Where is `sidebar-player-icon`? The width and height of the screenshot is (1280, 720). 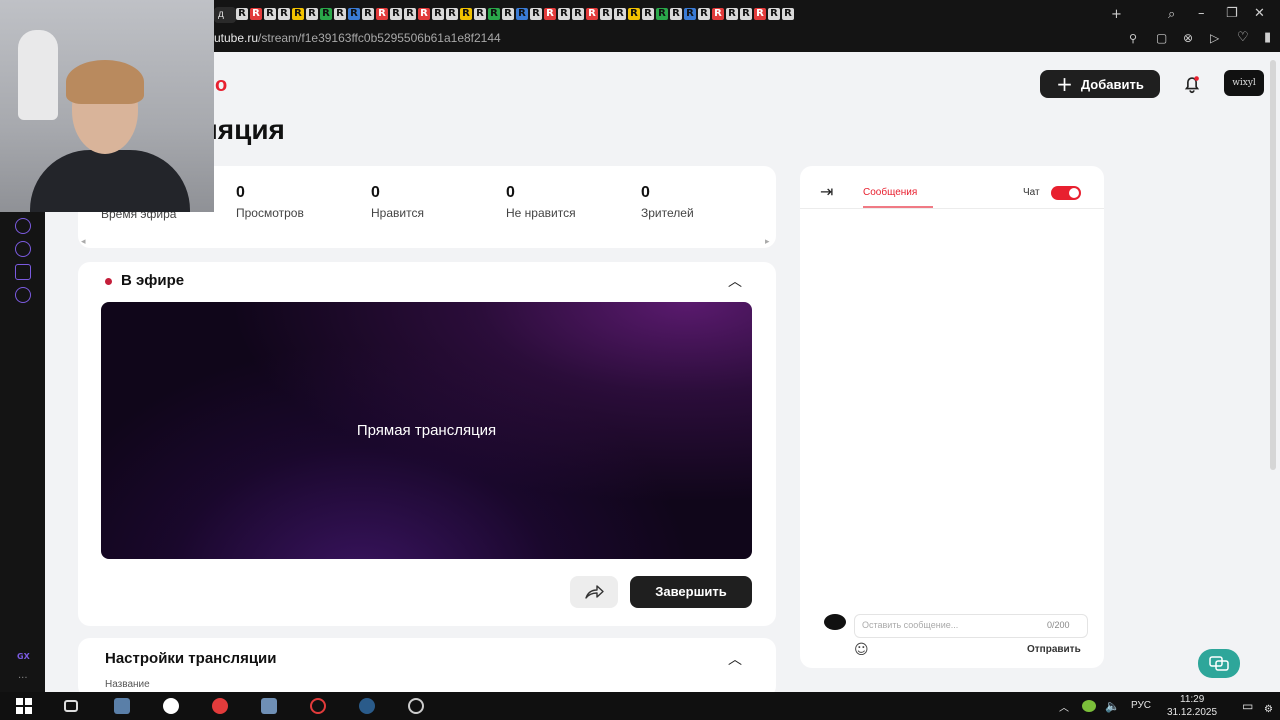
sidebar-player-icon is located at coordinates (23, 226).